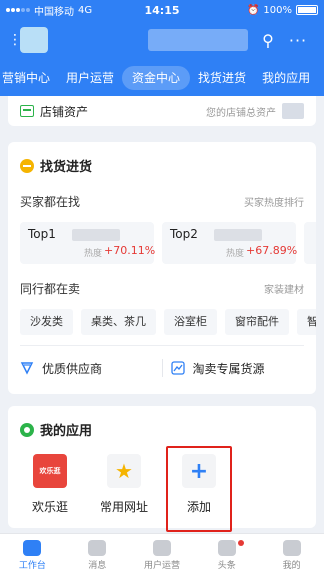  Describe the element at coordinates (49, 507) in the screenshot. I see `app-label: 欢乐逛` at that location.